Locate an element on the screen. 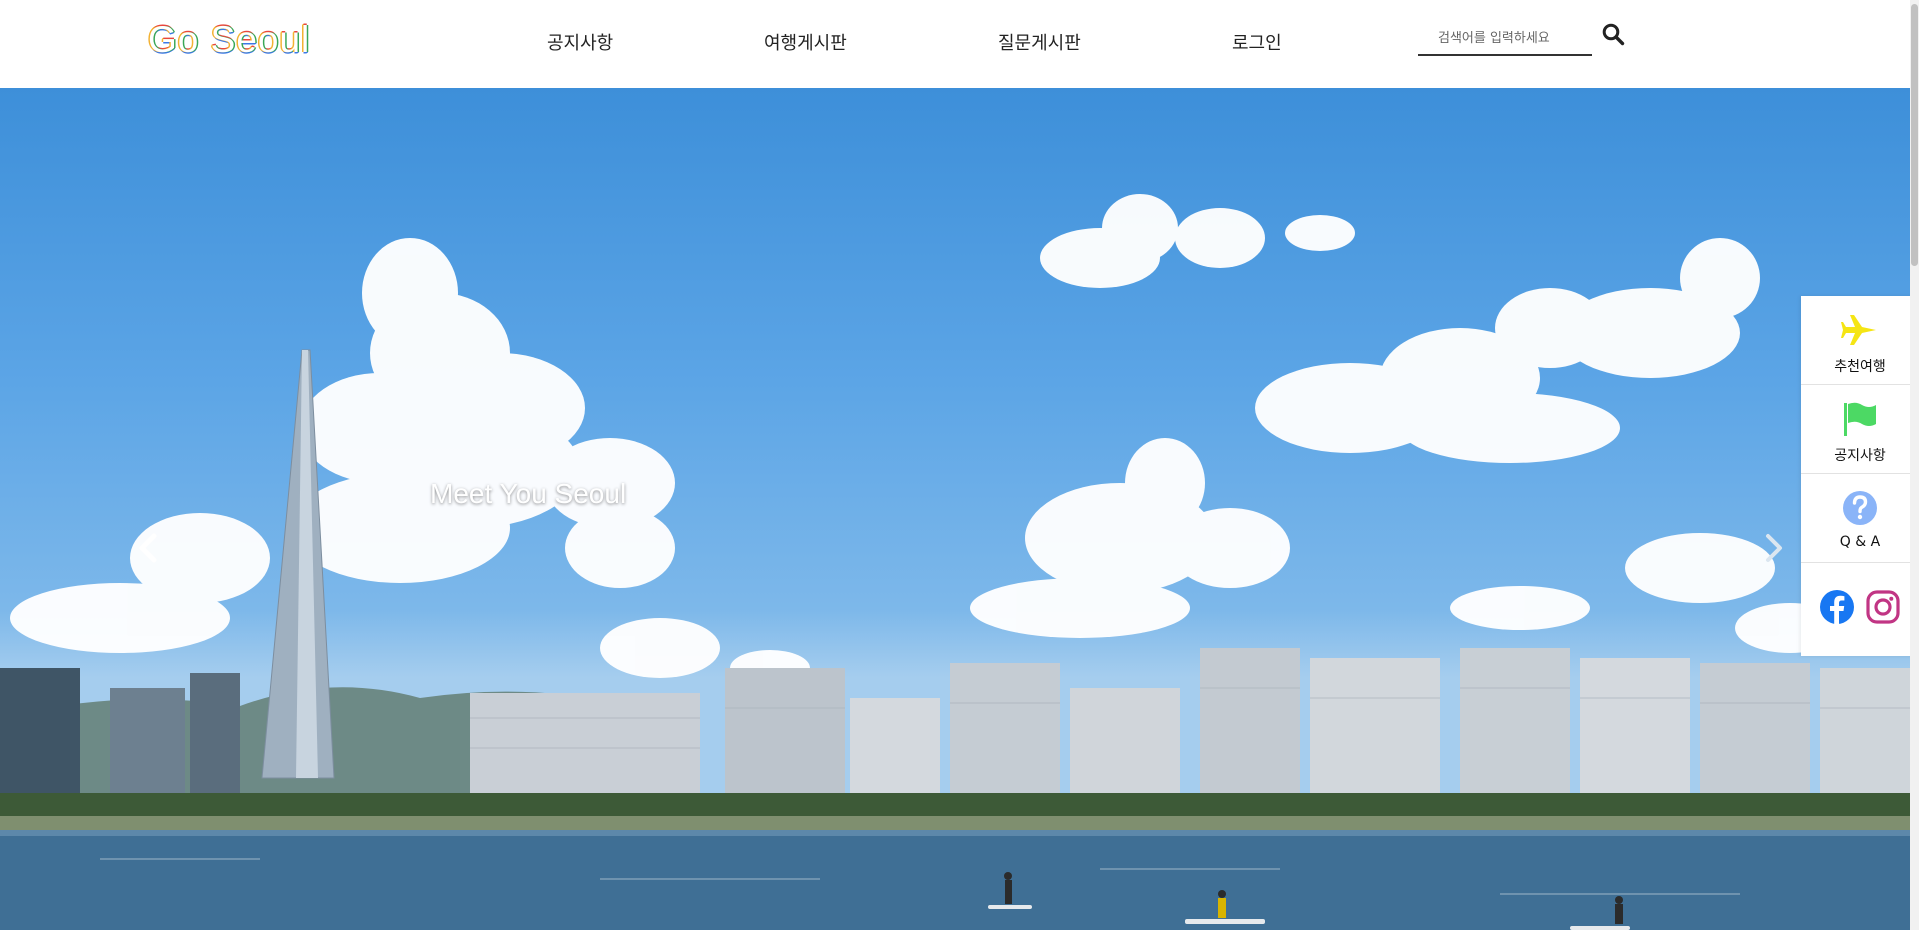  hero-caption: Meet You Seoul is located at coordinates (528, 493).